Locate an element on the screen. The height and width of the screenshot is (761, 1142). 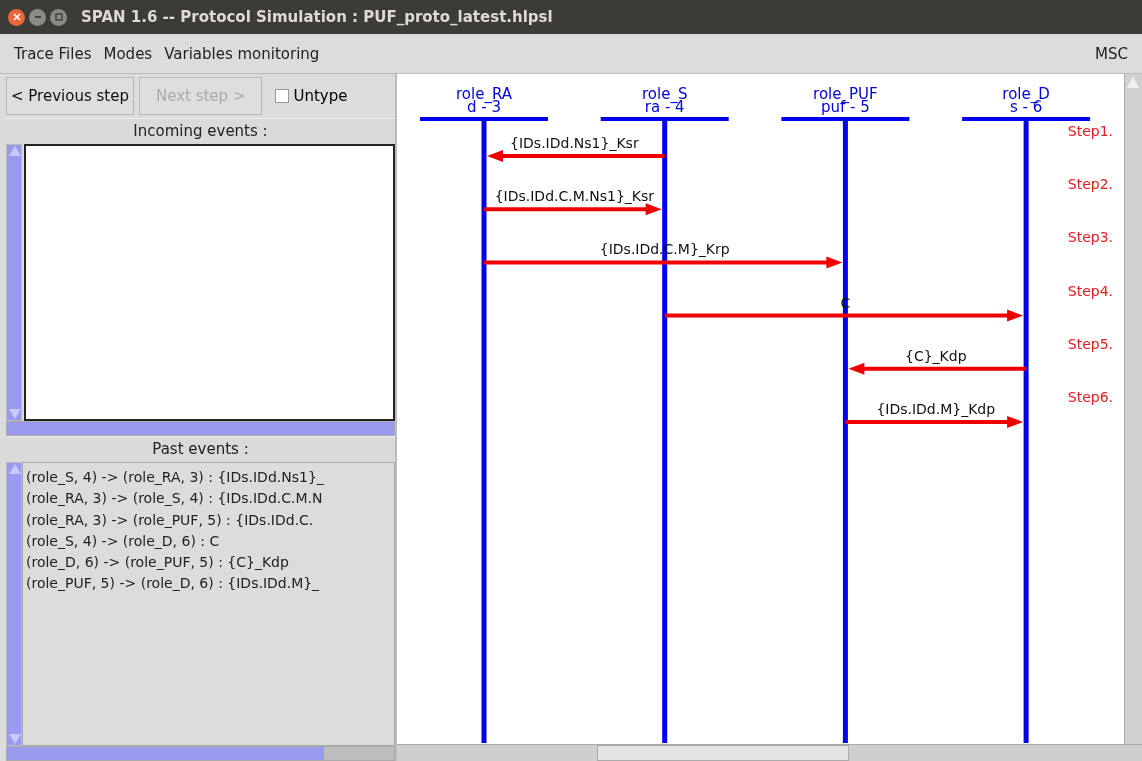
event-item: (role_D, 6) -> (role_PUF, 5) : {C}_Kdp is located at coordinates (210, 563).